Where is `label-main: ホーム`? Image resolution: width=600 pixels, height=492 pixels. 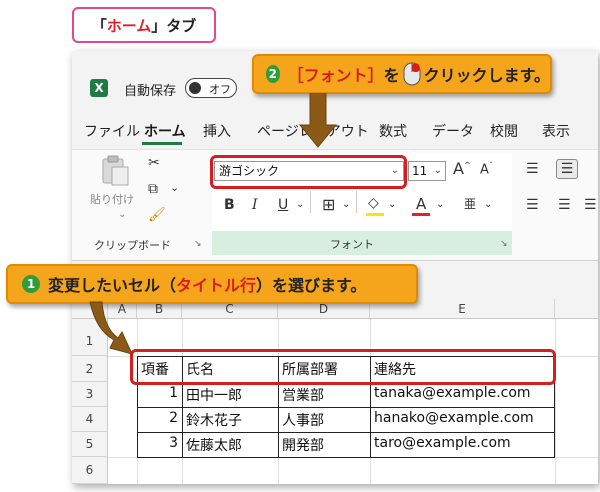 label-main: ホーム is located at coordinates (129, 25).